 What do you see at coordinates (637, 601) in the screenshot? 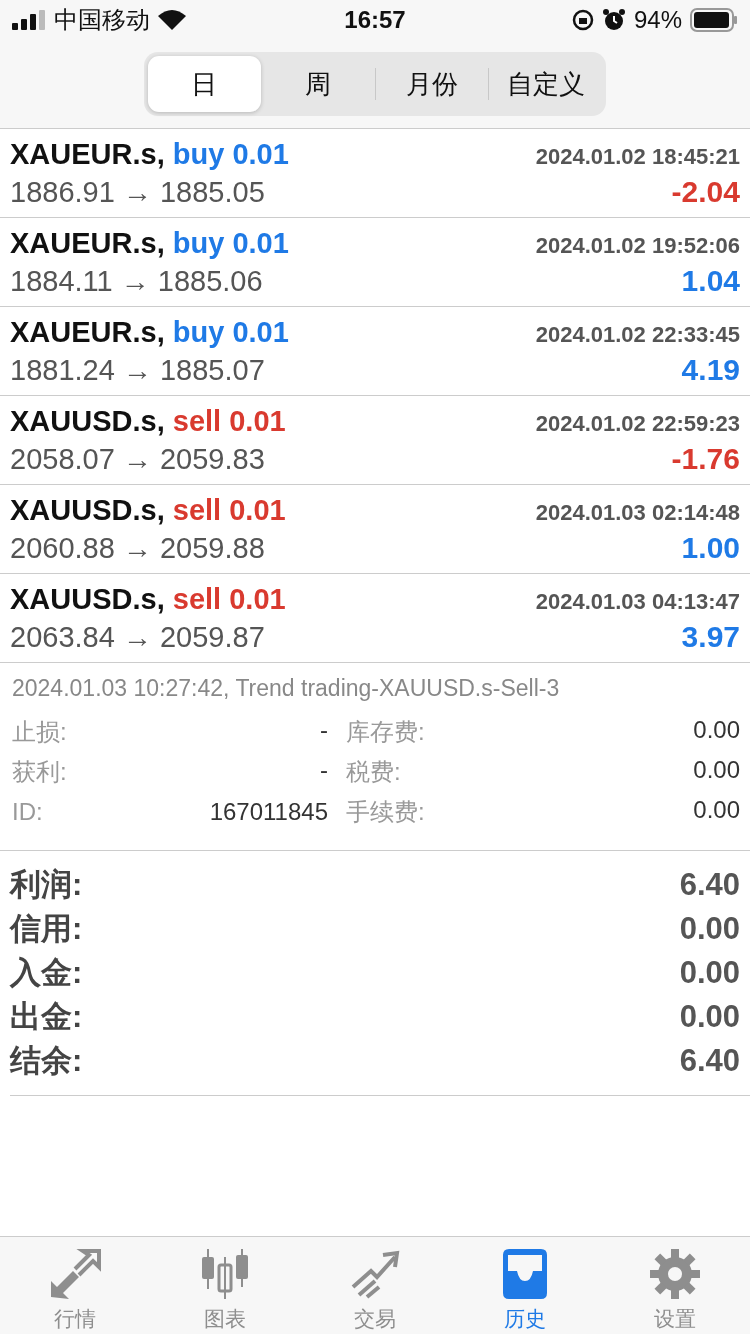
I see `deal-time: 2024.01.03 04:13:47` at bounding box center [637, 601].